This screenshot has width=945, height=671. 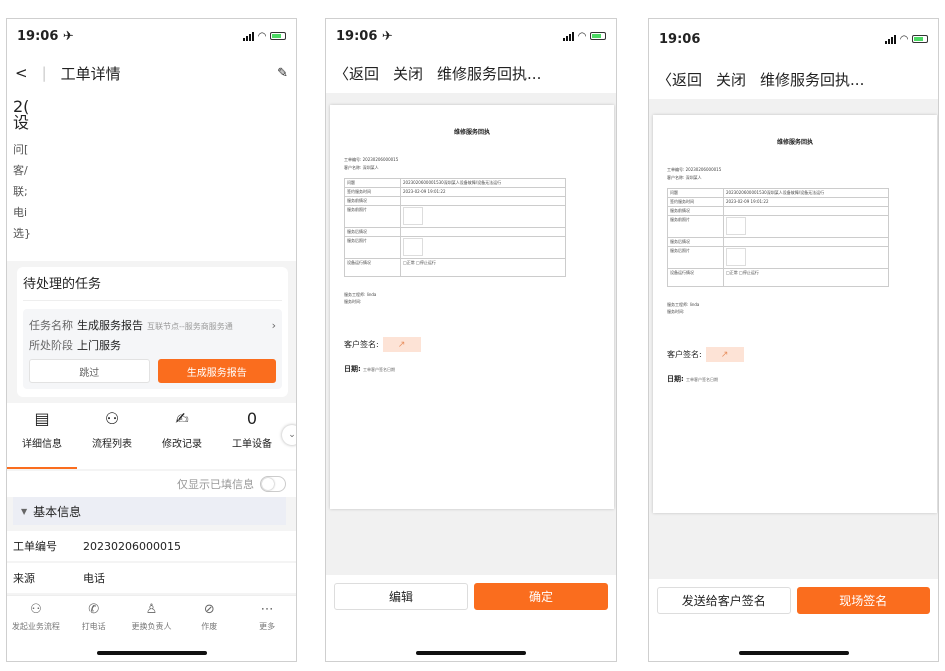 What do you see at coordinates (863, 600) in the screenshot?
I see `onsite-sign-button: 现场签名` at bounding box center [863, 600].